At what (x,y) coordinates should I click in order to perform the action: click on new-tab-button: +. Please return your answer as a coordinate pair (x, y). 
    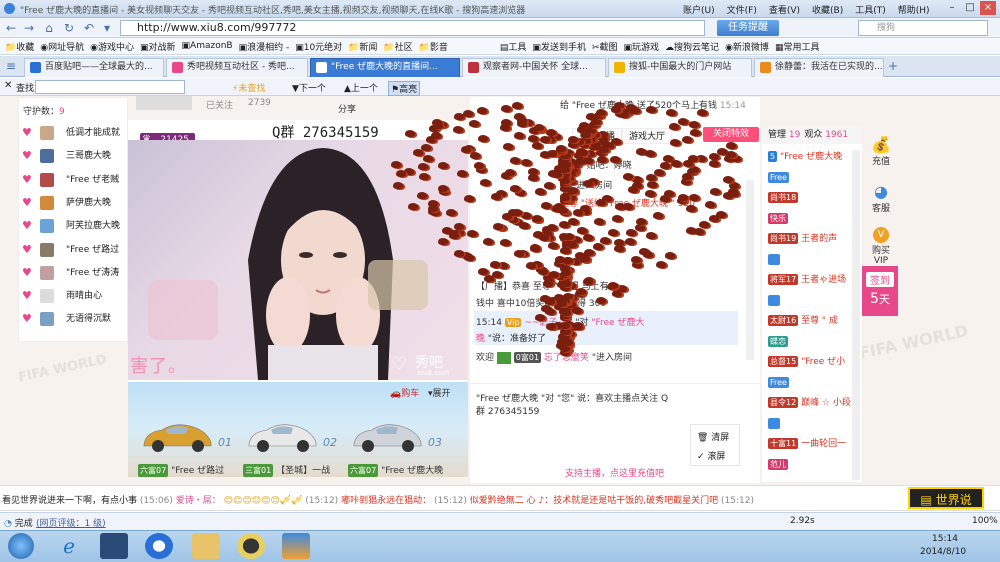
    Looking at the image, I should click on (893, 66).